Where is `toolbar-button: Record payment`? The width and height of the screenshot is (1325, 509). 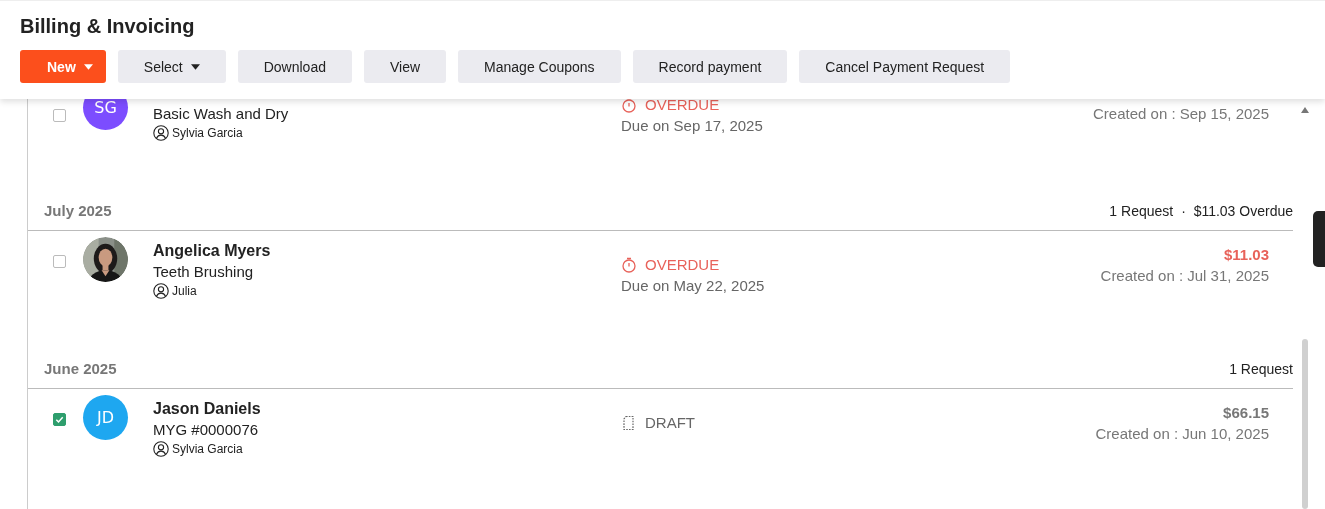
toolbar-button: Record payment is located at coordinates (710, 66).